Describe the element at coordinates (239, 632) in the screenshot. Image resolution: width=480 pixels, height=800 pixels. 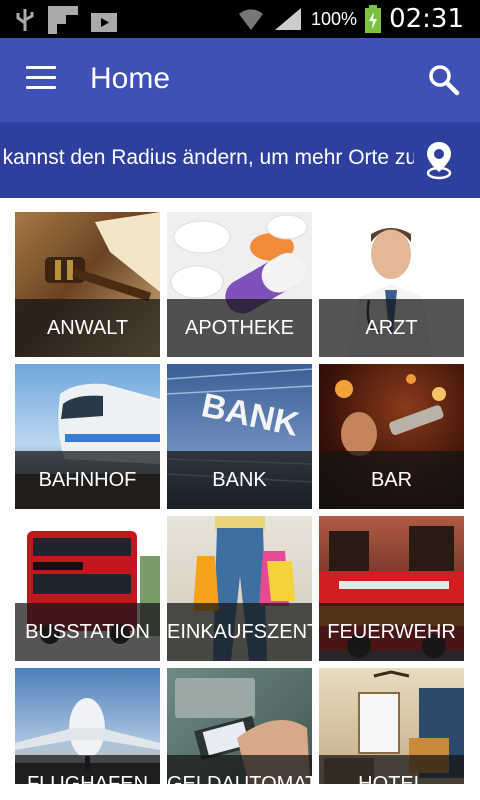
I see `tile-label: EINKAUFSZENTRUM` at that location.